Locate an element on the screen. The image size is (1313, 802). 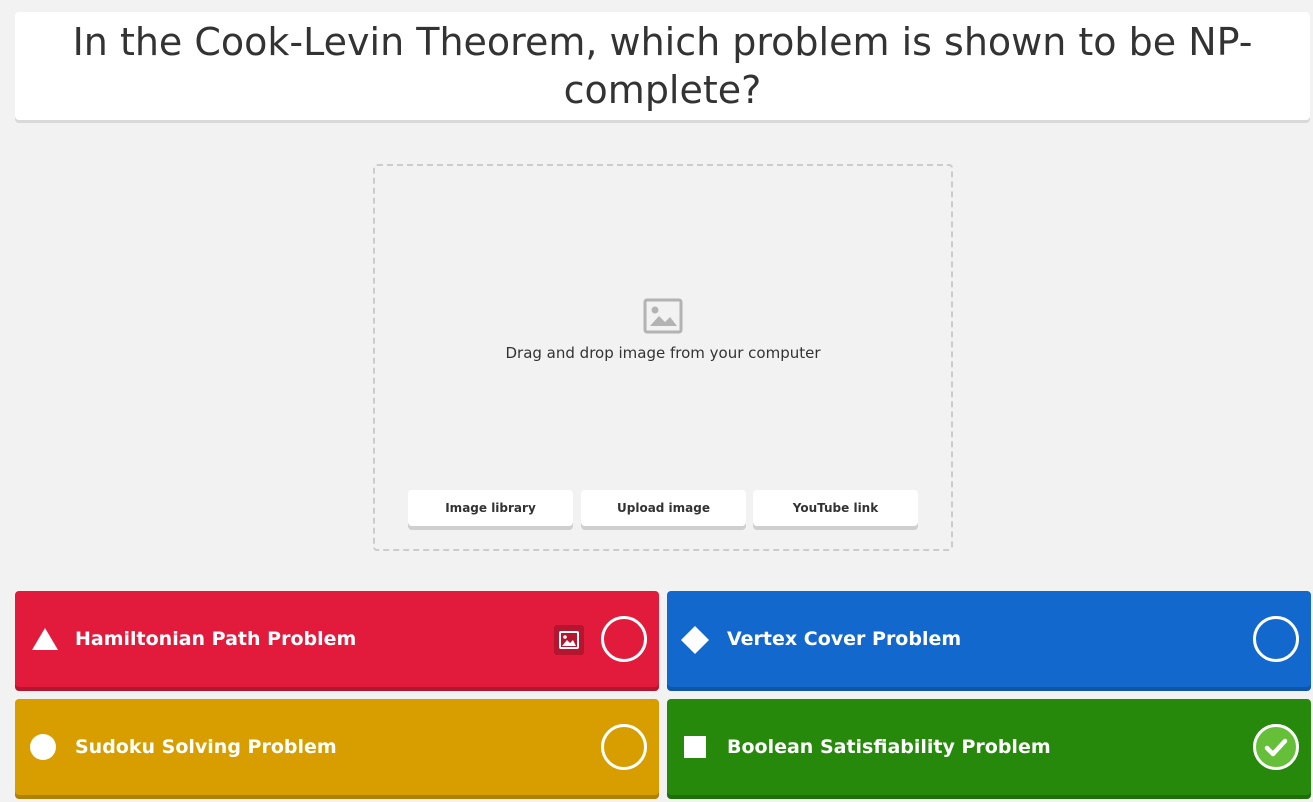
drop-instructions: Drag and drop image from your computer is located at coordinates (663, 353).